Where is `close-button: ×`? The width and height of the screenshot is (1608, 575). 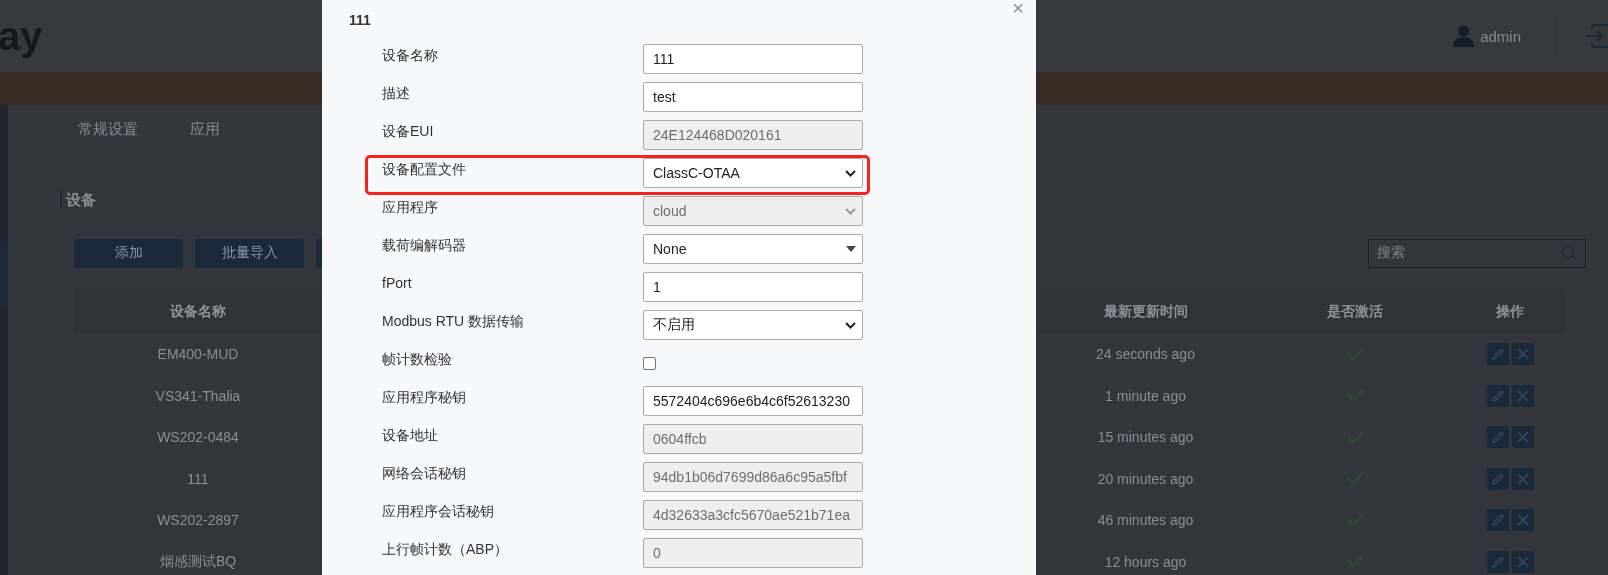 close-button: × is located at coordinates (1018, 10).